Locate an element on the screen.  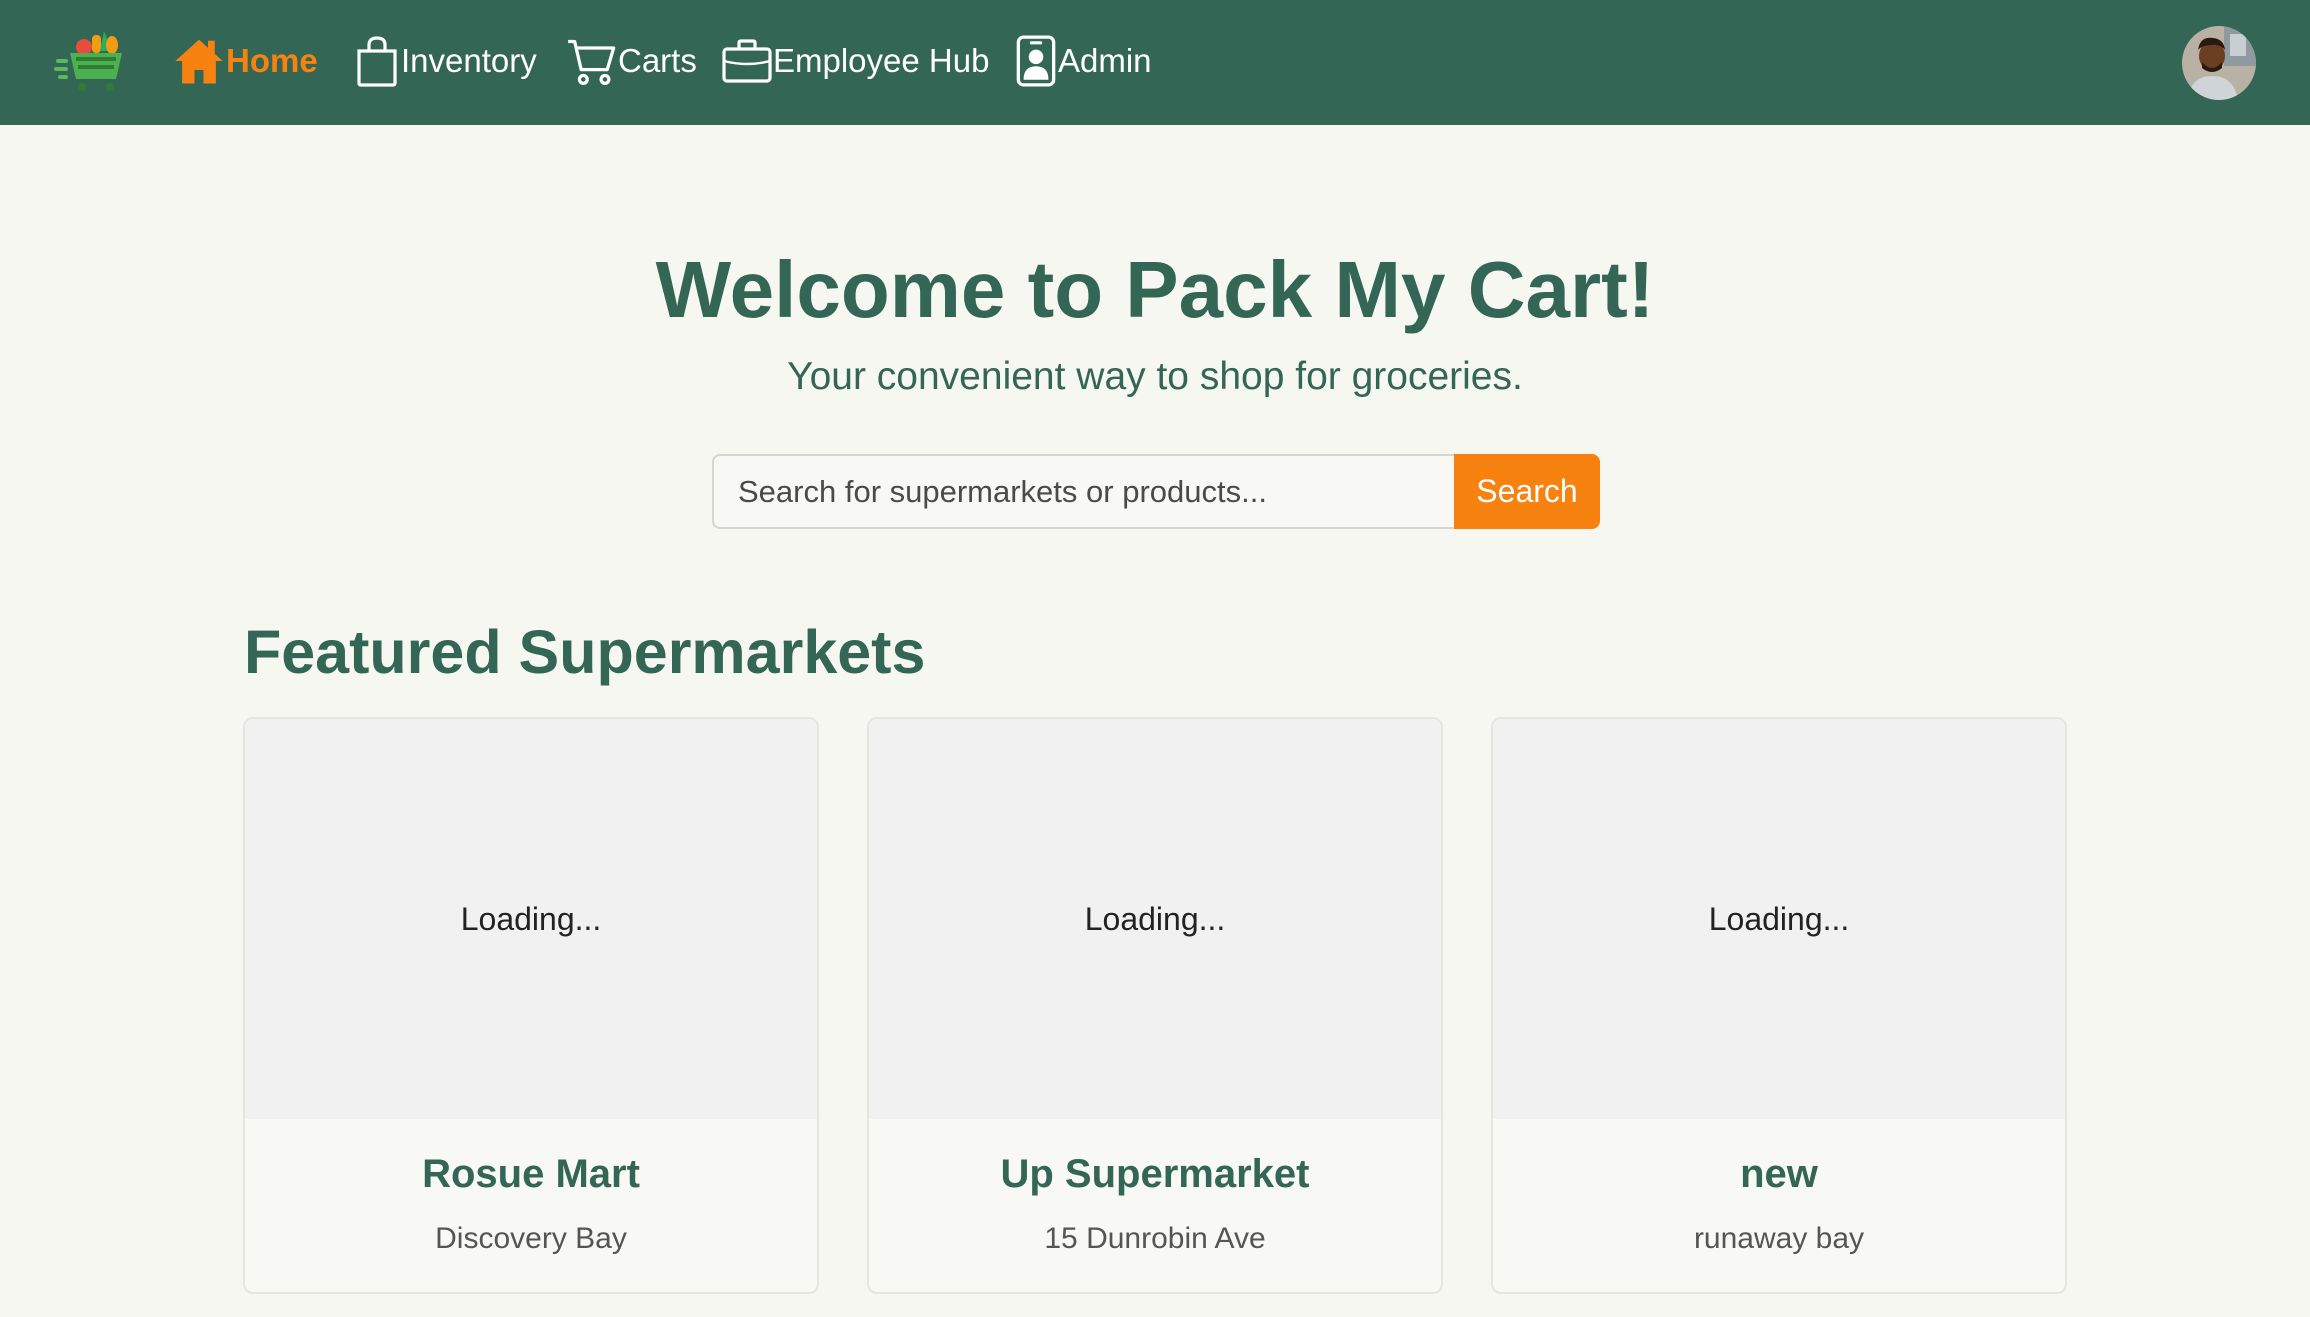
card-address: 15 Dunrobin Ave is located at coordinates (1155, 1238).